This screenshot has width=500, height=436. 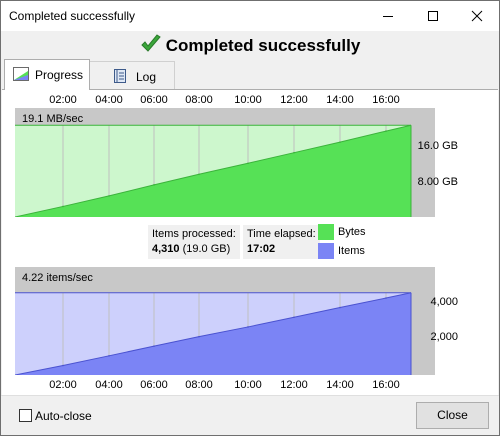 What do you see at coordinates (250, 415) in the screenshot?
I see `footer-bar: Auto-close Close` at bounding box center [250, 415].